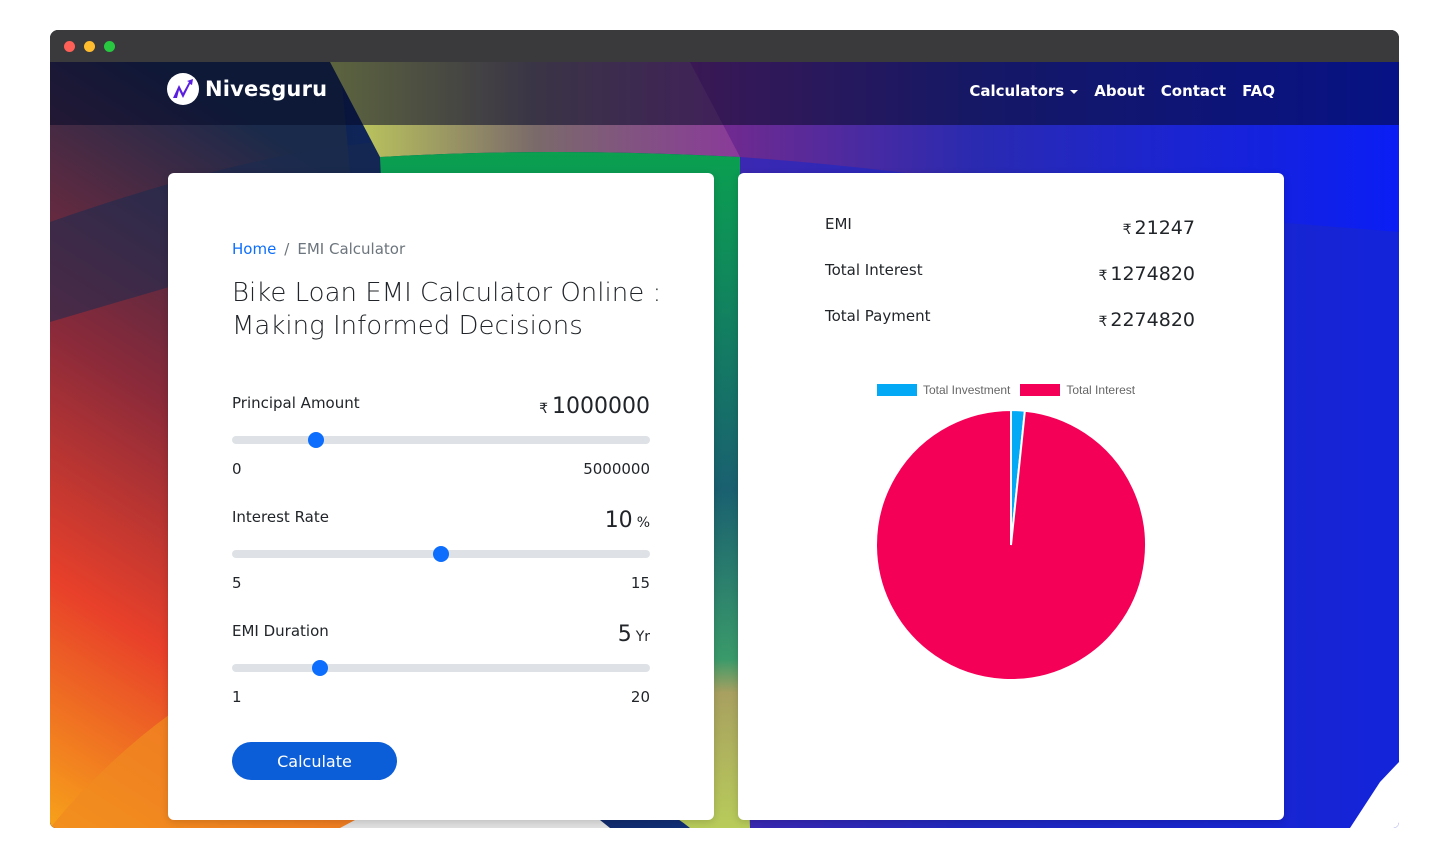  What do you see at coordinates (724, 93) in the screenshot?
I see `navbar: Nivesguru Calculators About Contact FAQ` at bounding box center [724, 93].